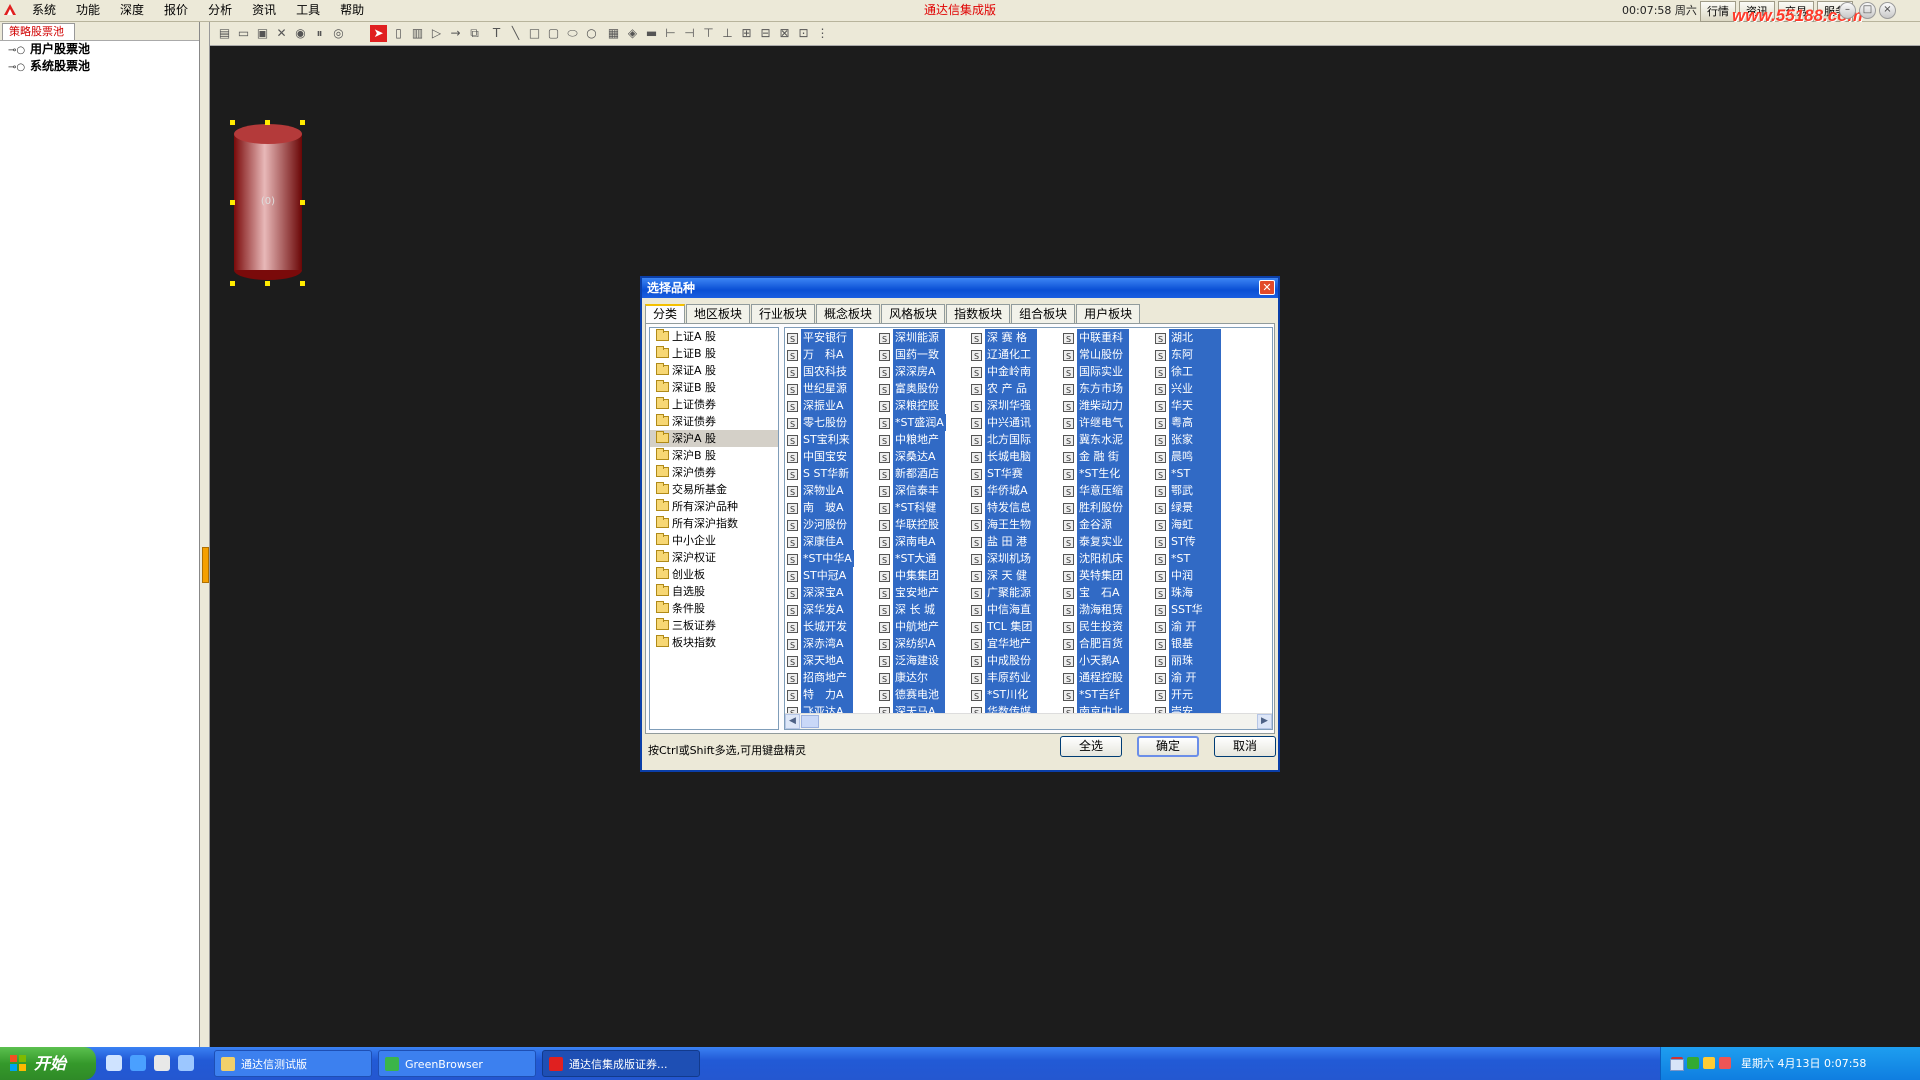 This screenshot has height=1080, width=1920. Describe the element at coordinates (1108, 524) in the screenshot. I see `stock-item: S 金谷源` at that location.